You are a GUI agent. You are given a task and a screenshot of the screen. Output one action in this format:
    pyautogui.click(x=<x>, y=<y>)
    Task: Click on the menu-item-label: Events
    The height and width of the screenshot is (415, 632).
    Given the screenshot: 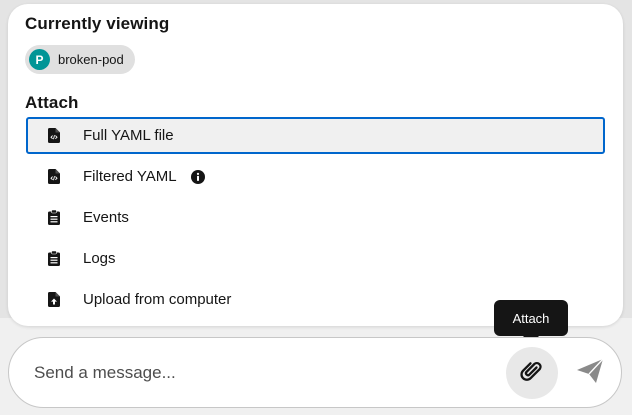 What is the action you would take?
    pyautogui.click(x=106, y=217)
    